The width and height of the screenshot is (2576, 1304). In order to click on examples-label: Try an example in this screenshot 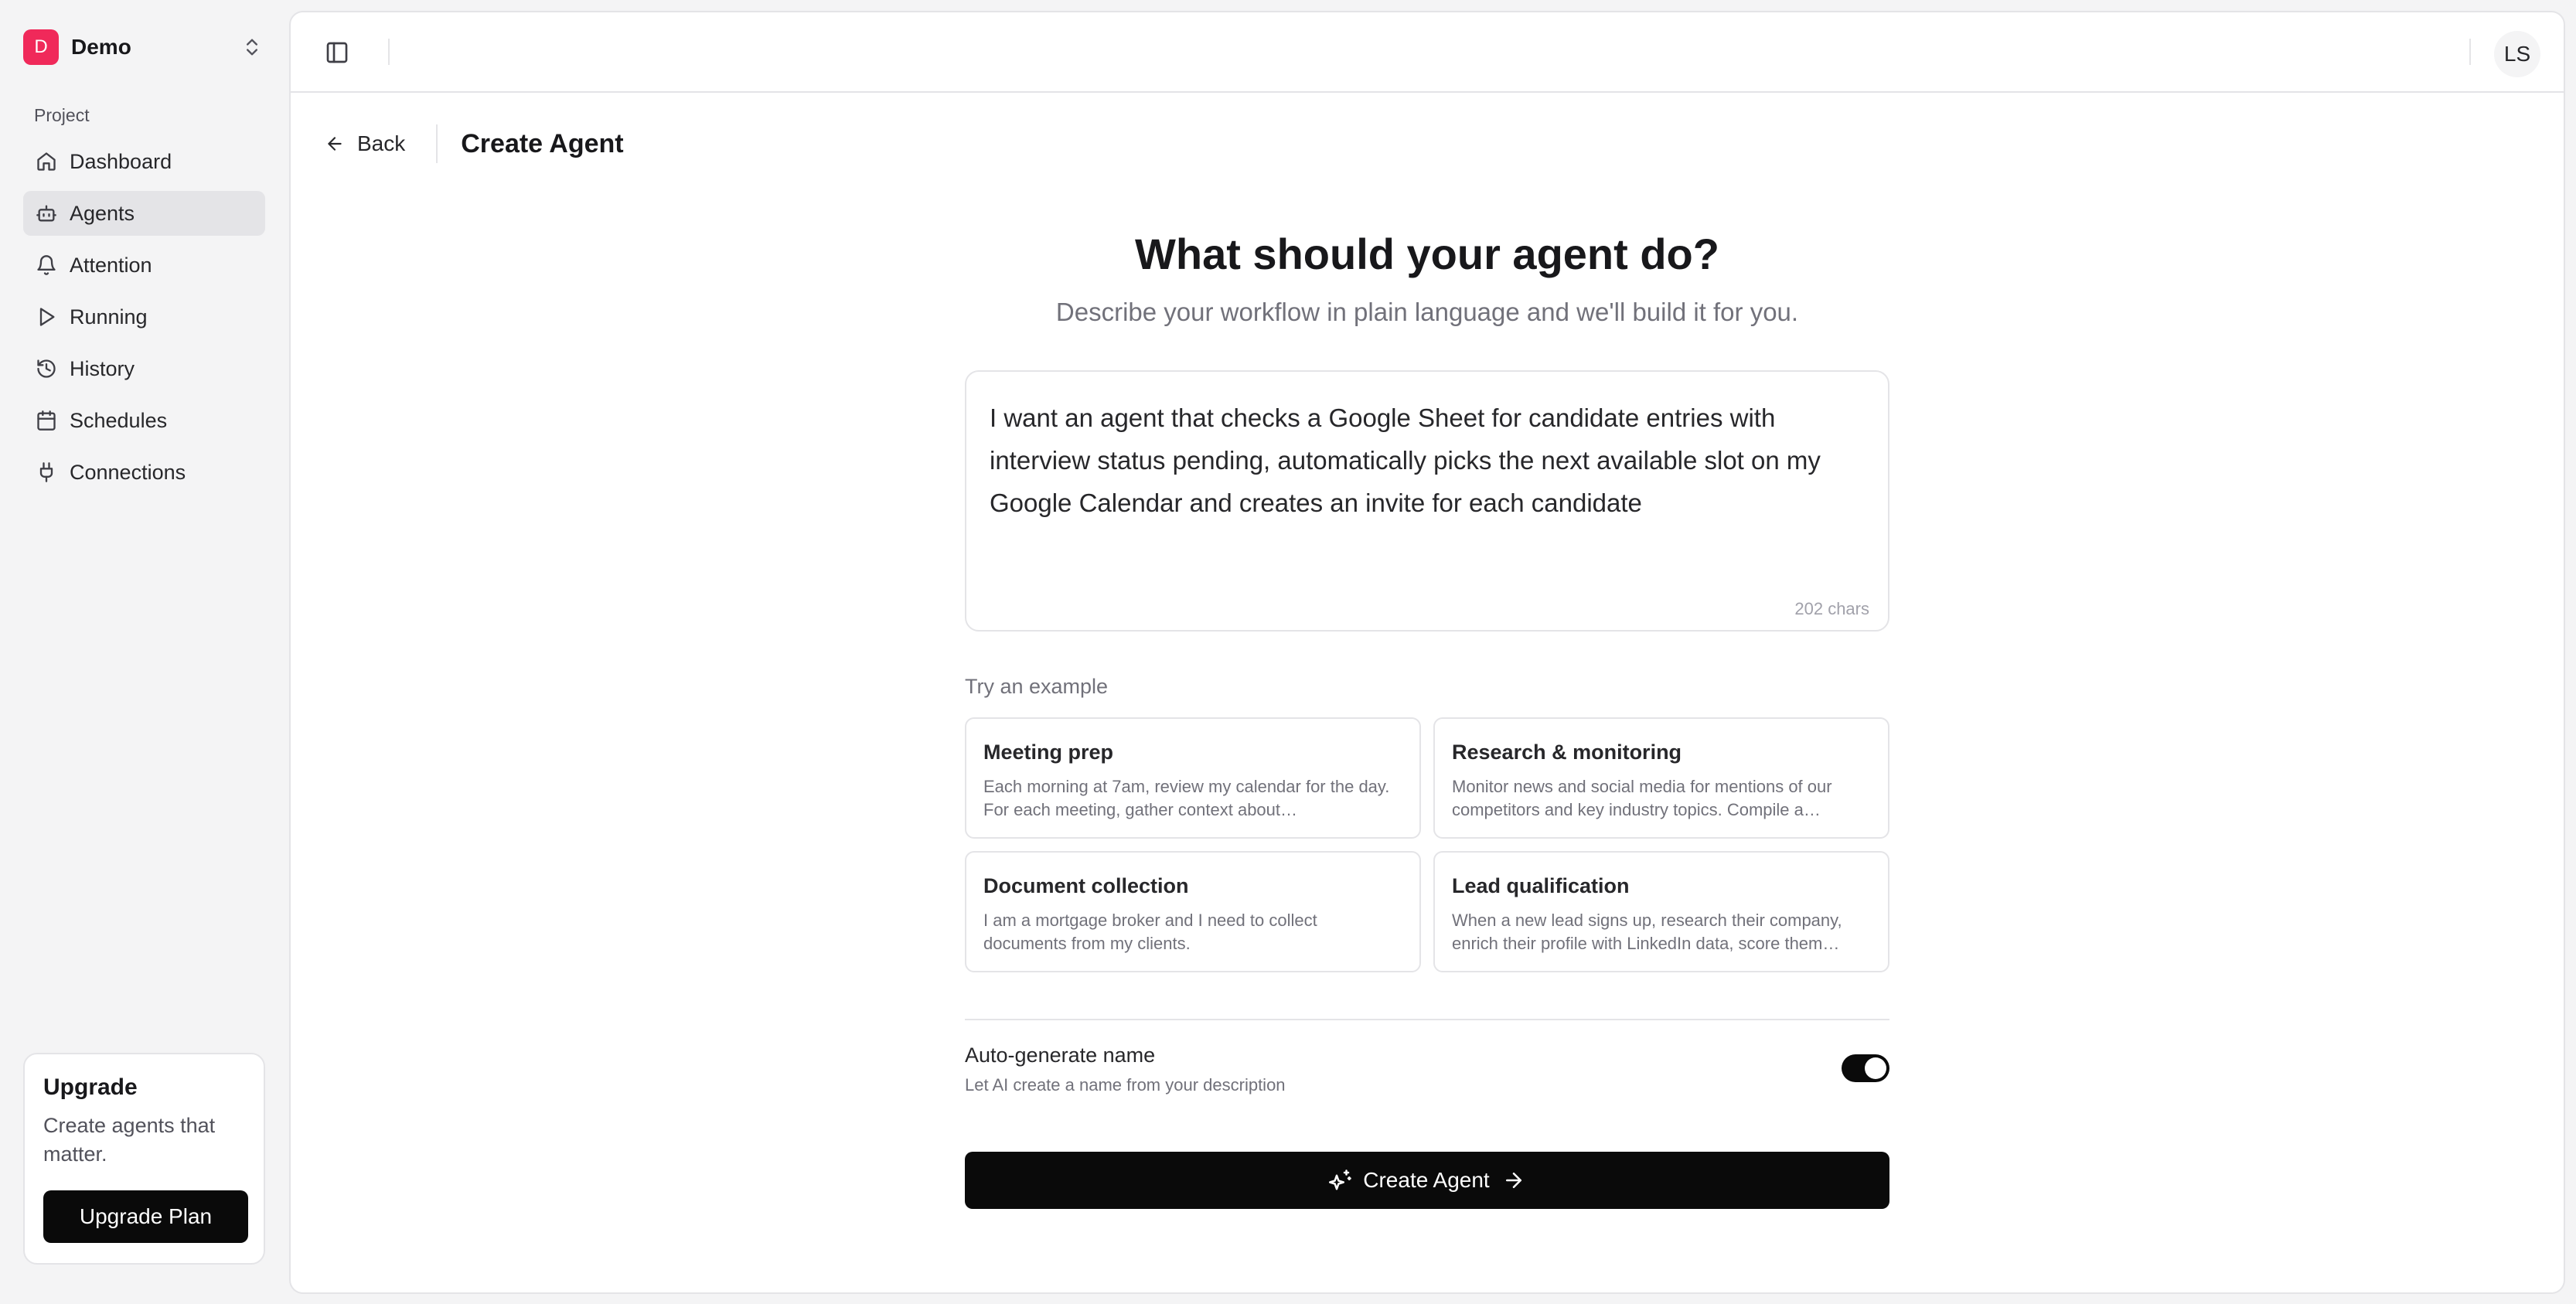, I will do `click(1037, 686)`.